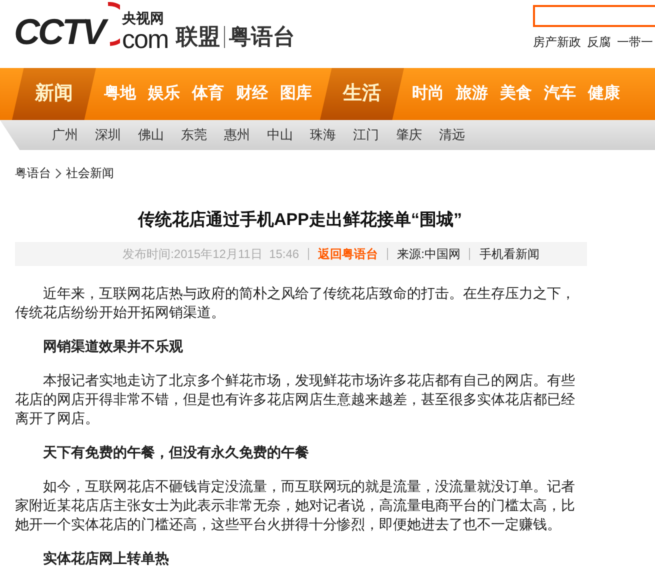 The image size is (655, 575). I want to click on city-link: 东莞, so click(194, 135).